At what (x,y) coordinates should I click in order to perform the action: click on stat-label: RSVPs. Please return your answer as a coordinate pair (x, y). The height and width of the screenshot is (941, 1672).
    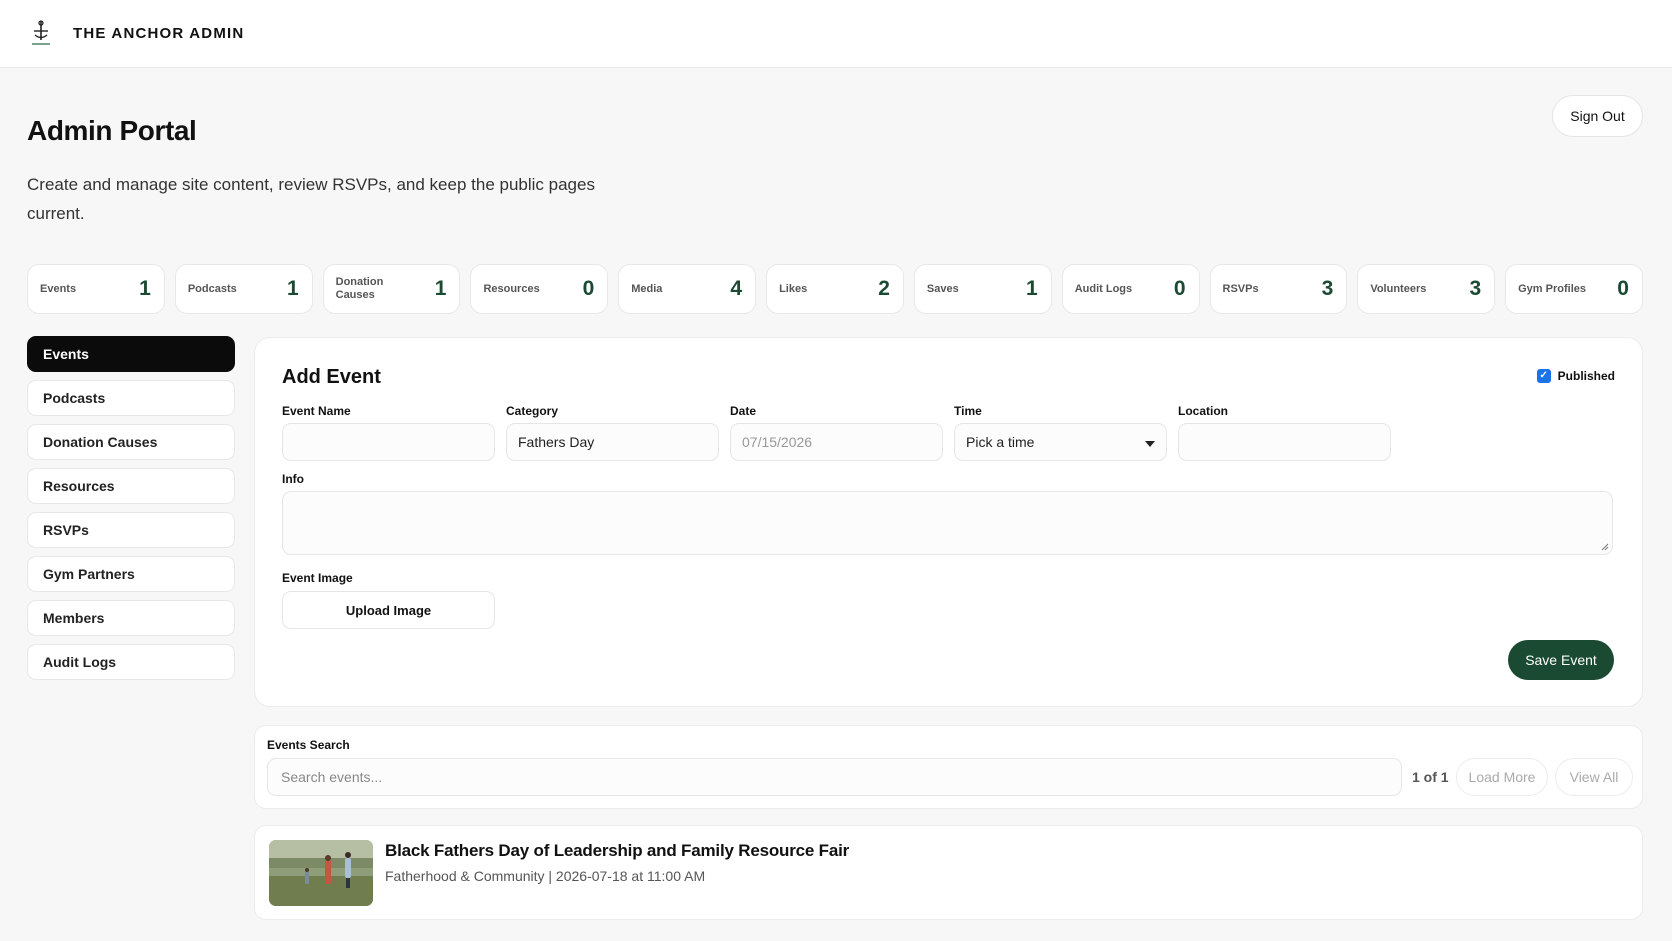
    Looking at the image, I should click on (1240, 288).